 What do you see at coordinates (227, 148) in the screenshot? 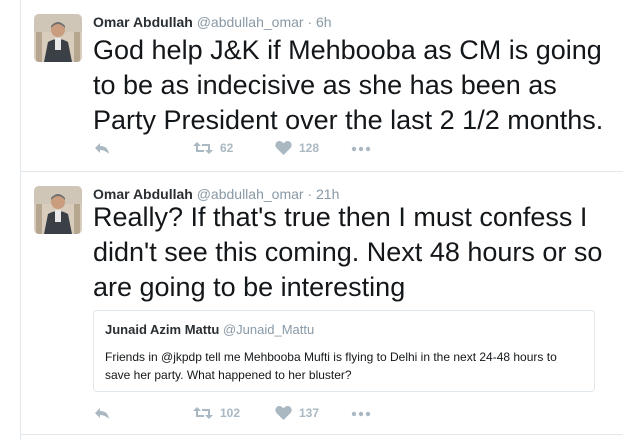
I see `retweet-count: 62` at bounding box center [227, 148].